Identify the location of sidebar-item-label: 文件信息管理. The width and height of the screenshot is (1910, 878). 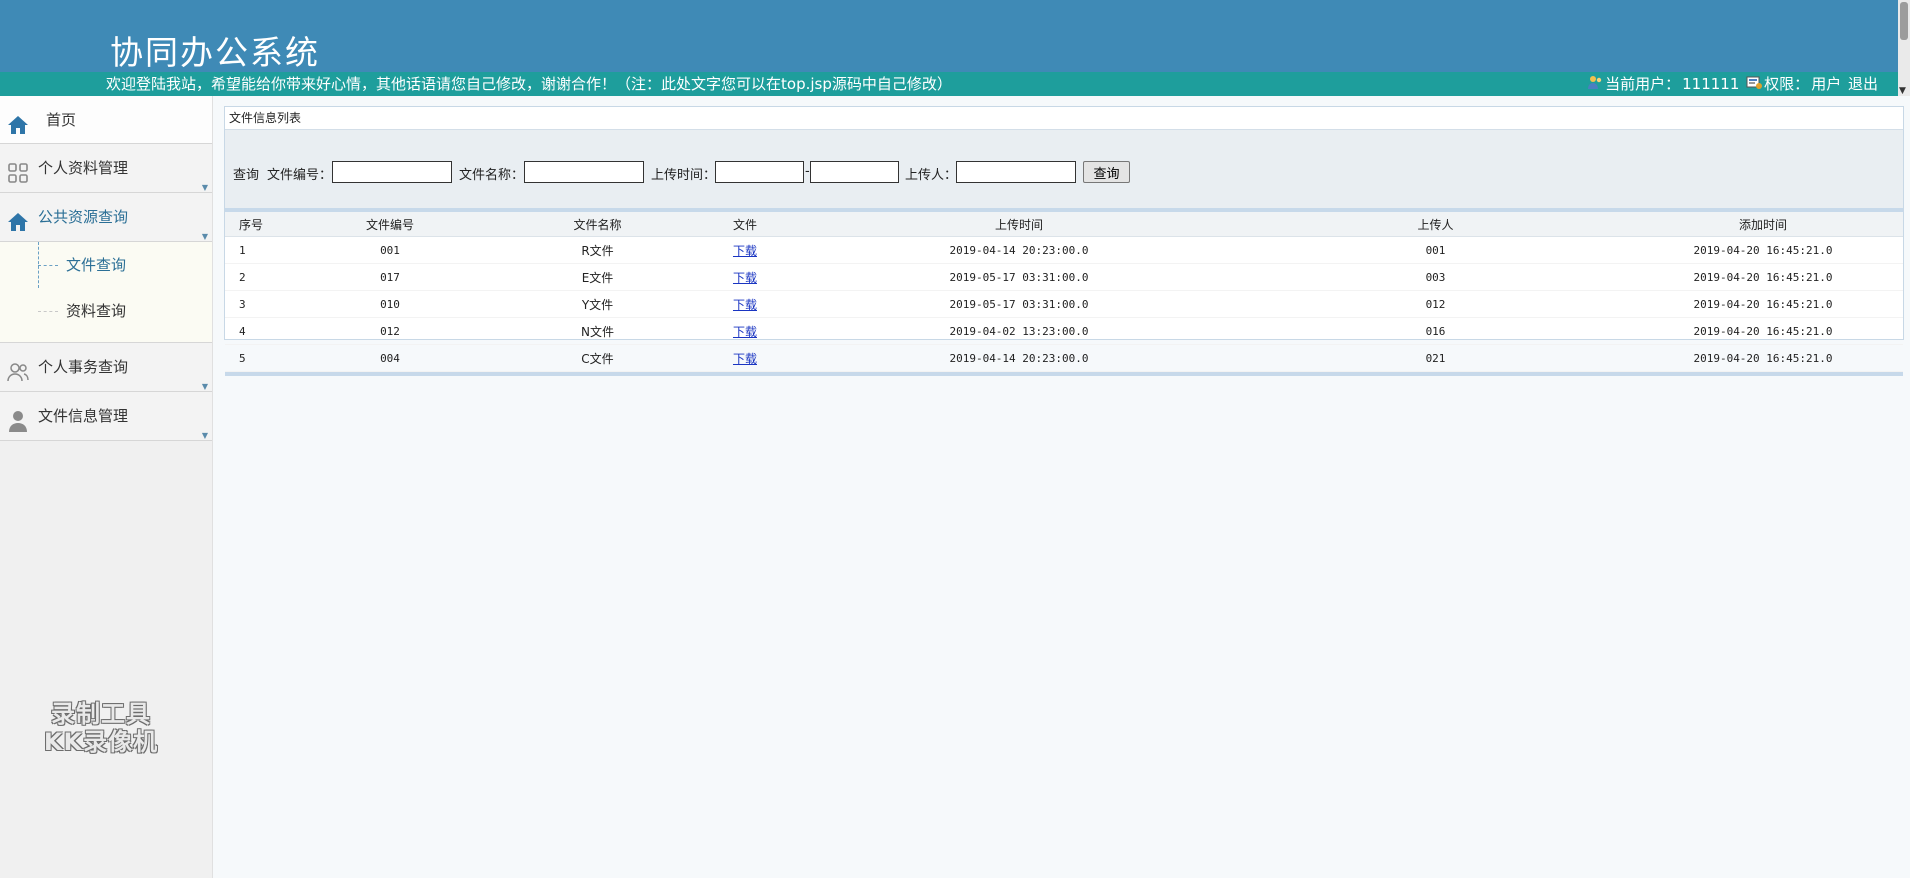
(83, 416).